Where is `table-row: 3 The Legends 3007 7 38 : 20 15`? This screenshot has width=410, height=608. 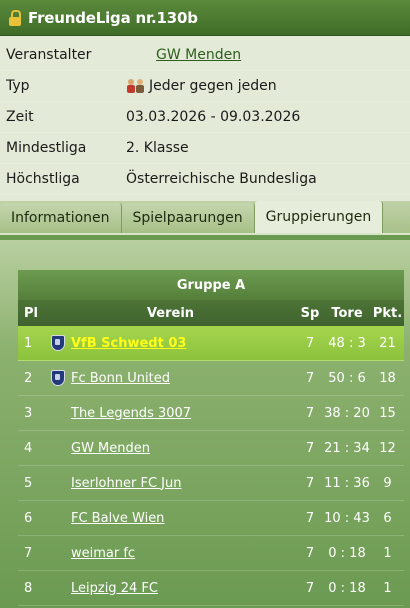 table-row: 3 The Legends 3007 7 38 : 20 15 is located at coordinates (211, 413).